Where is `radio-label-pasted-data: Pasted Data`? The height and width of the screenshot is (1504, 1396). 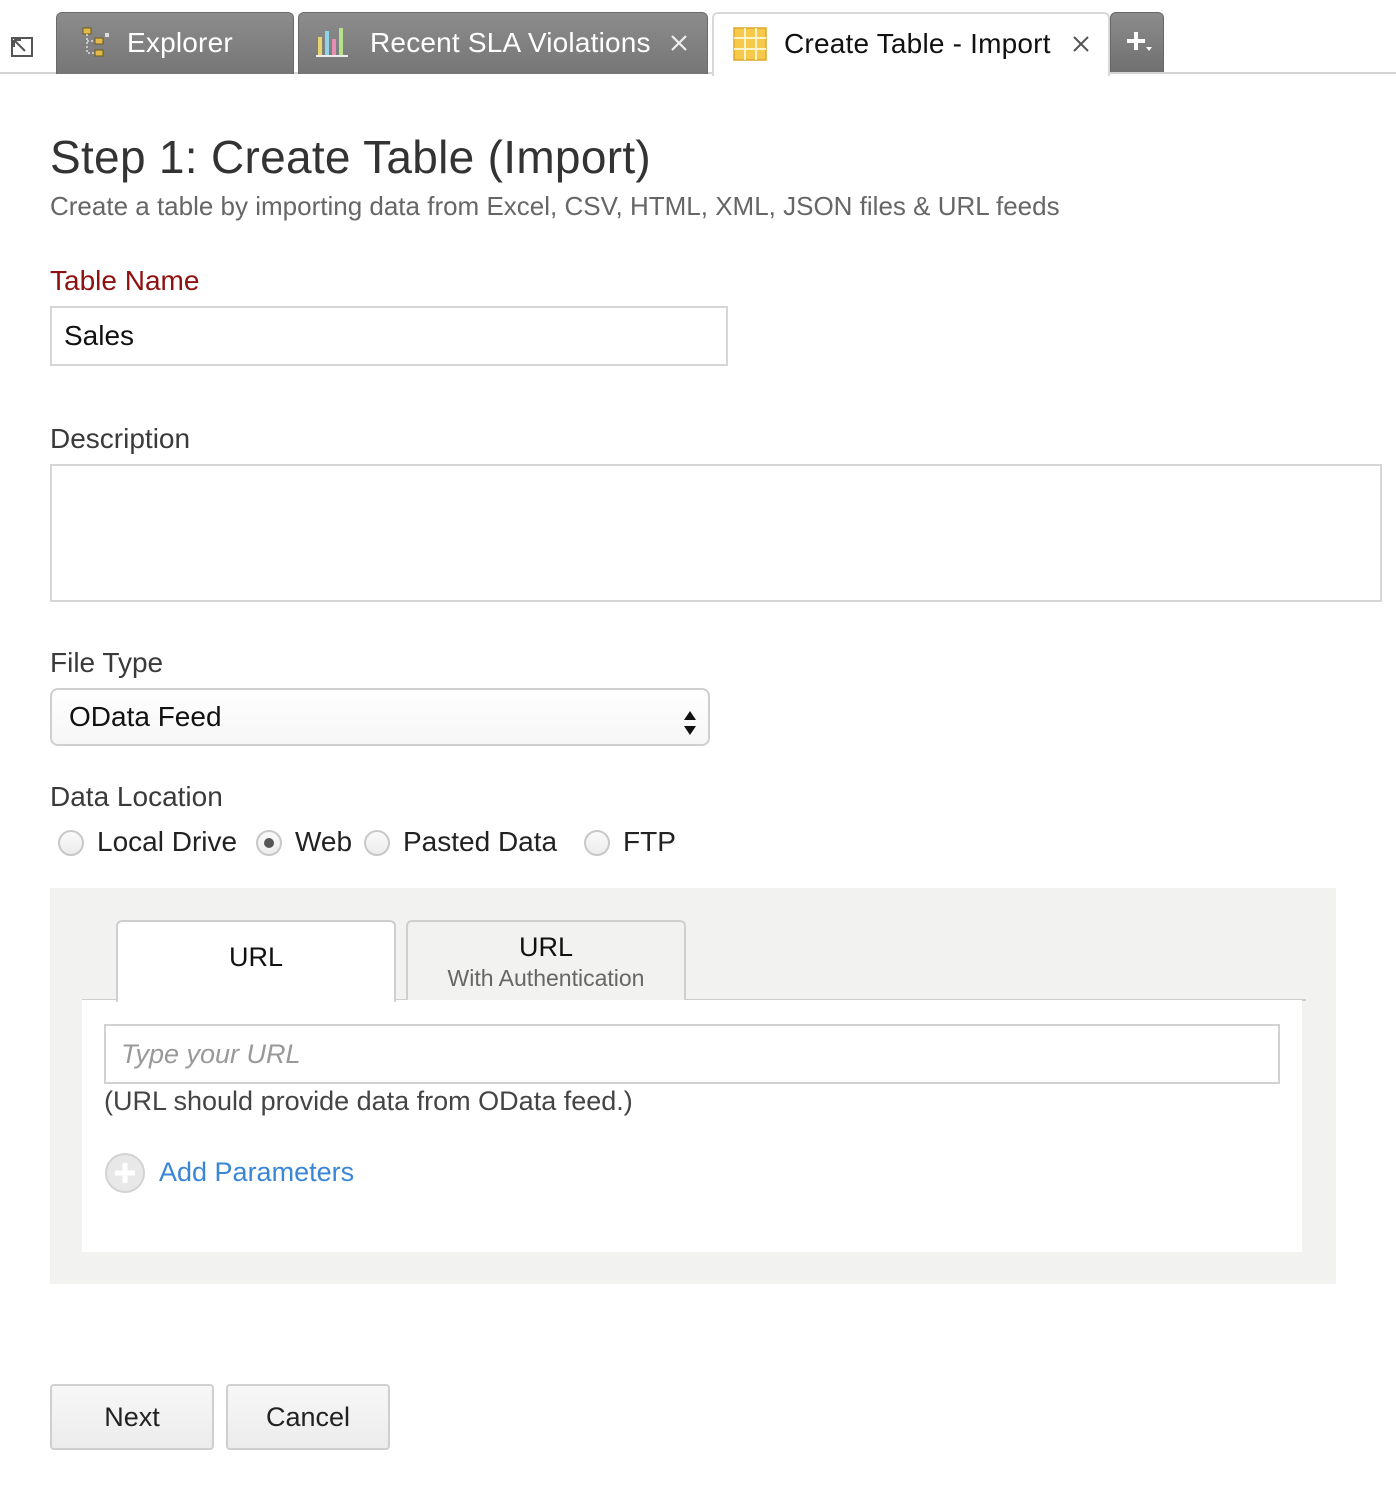 radio-label-pasted-data: Pasted Data is located at coordinates (480, 841).